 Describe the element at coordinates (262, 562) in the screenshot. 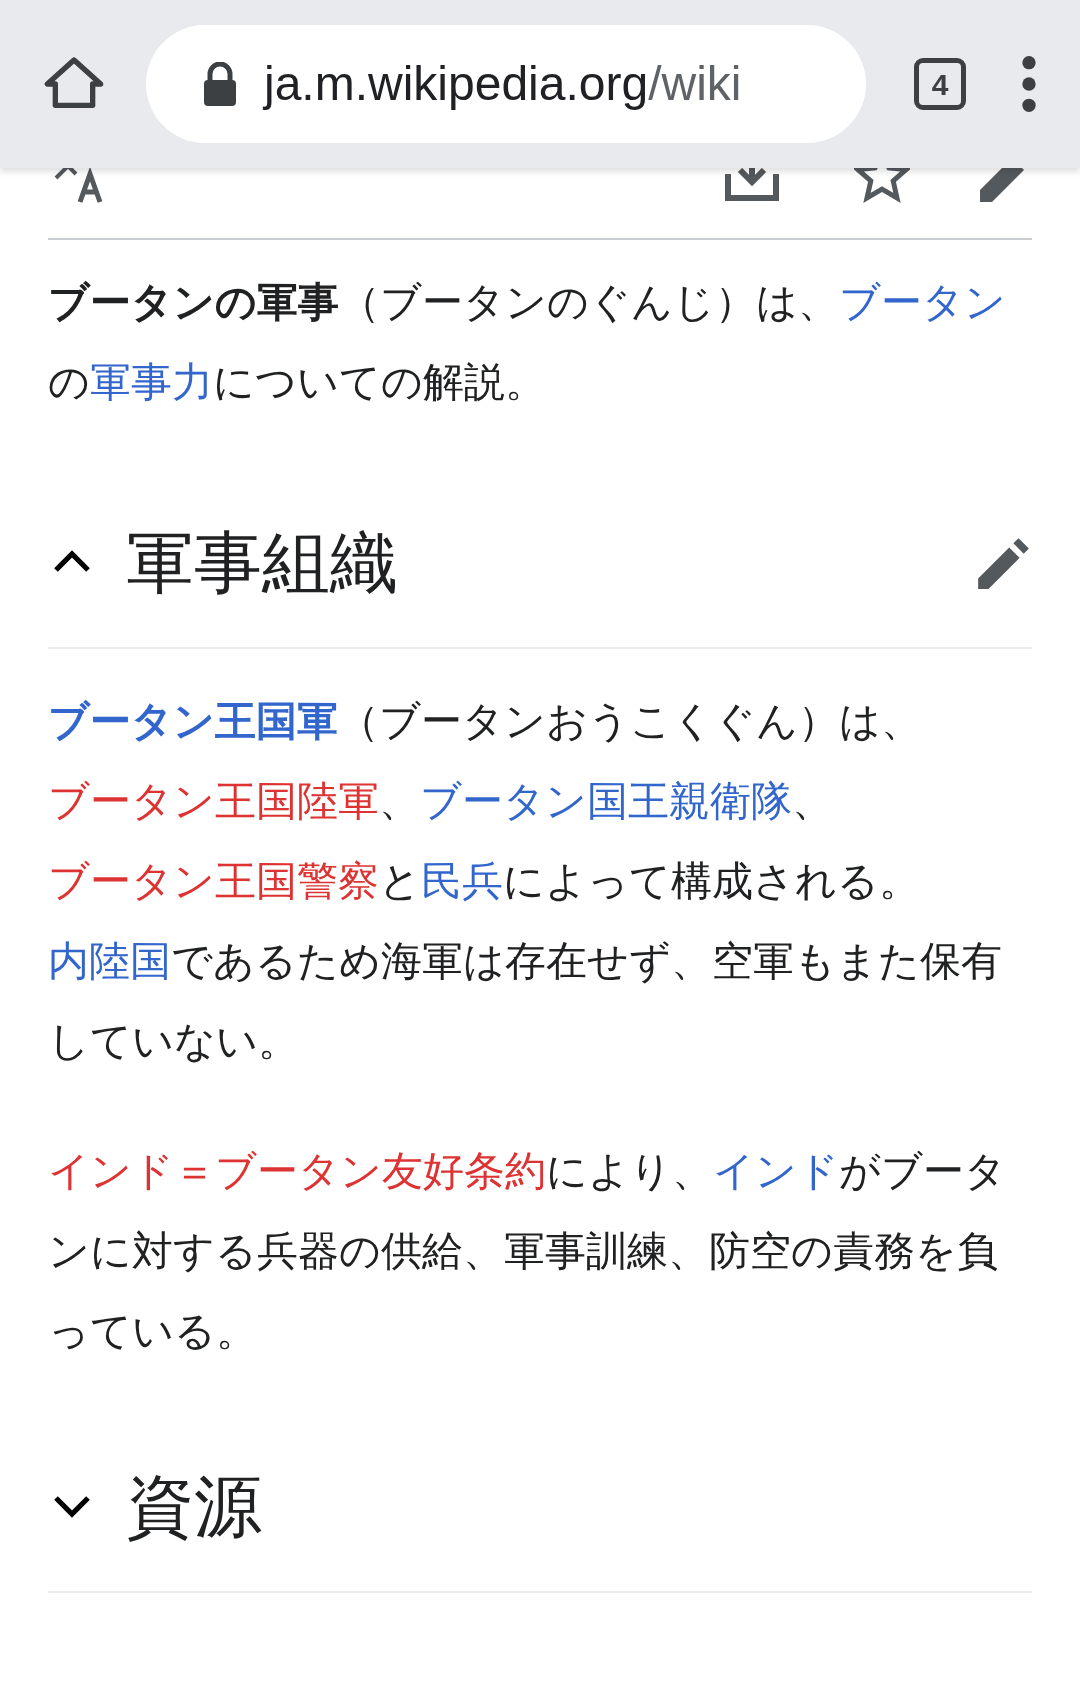

I see `section-heading: 軍事組織` at that location.